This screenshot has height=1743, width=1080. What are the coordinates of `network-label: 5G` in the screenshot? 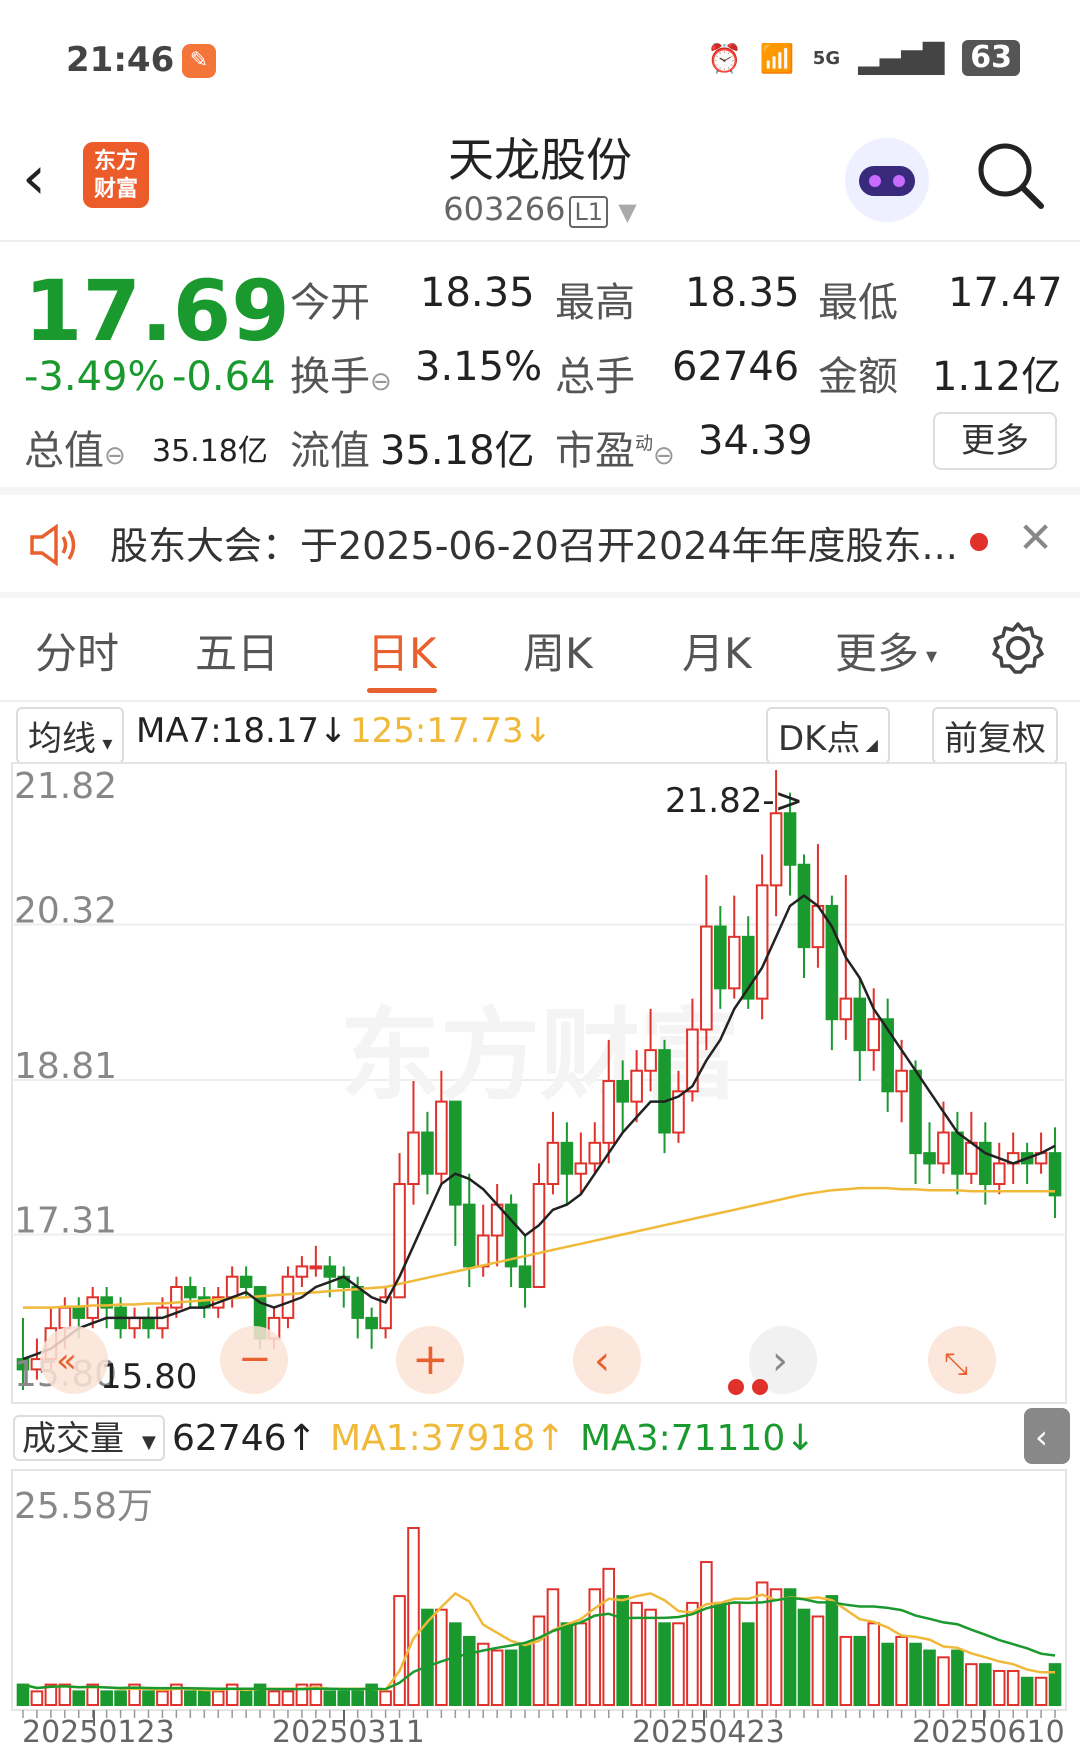 It's located at (826, 58).